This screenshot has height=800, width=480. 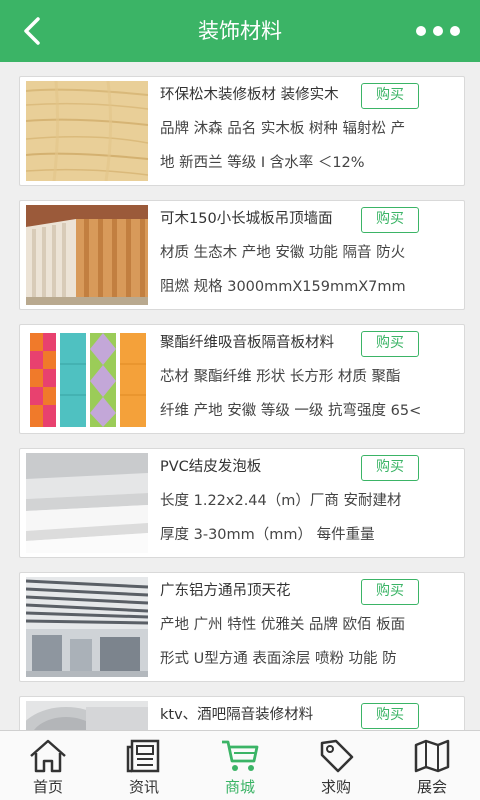 I want to click on tab-label: 资讯, so click(x=143, y=787).